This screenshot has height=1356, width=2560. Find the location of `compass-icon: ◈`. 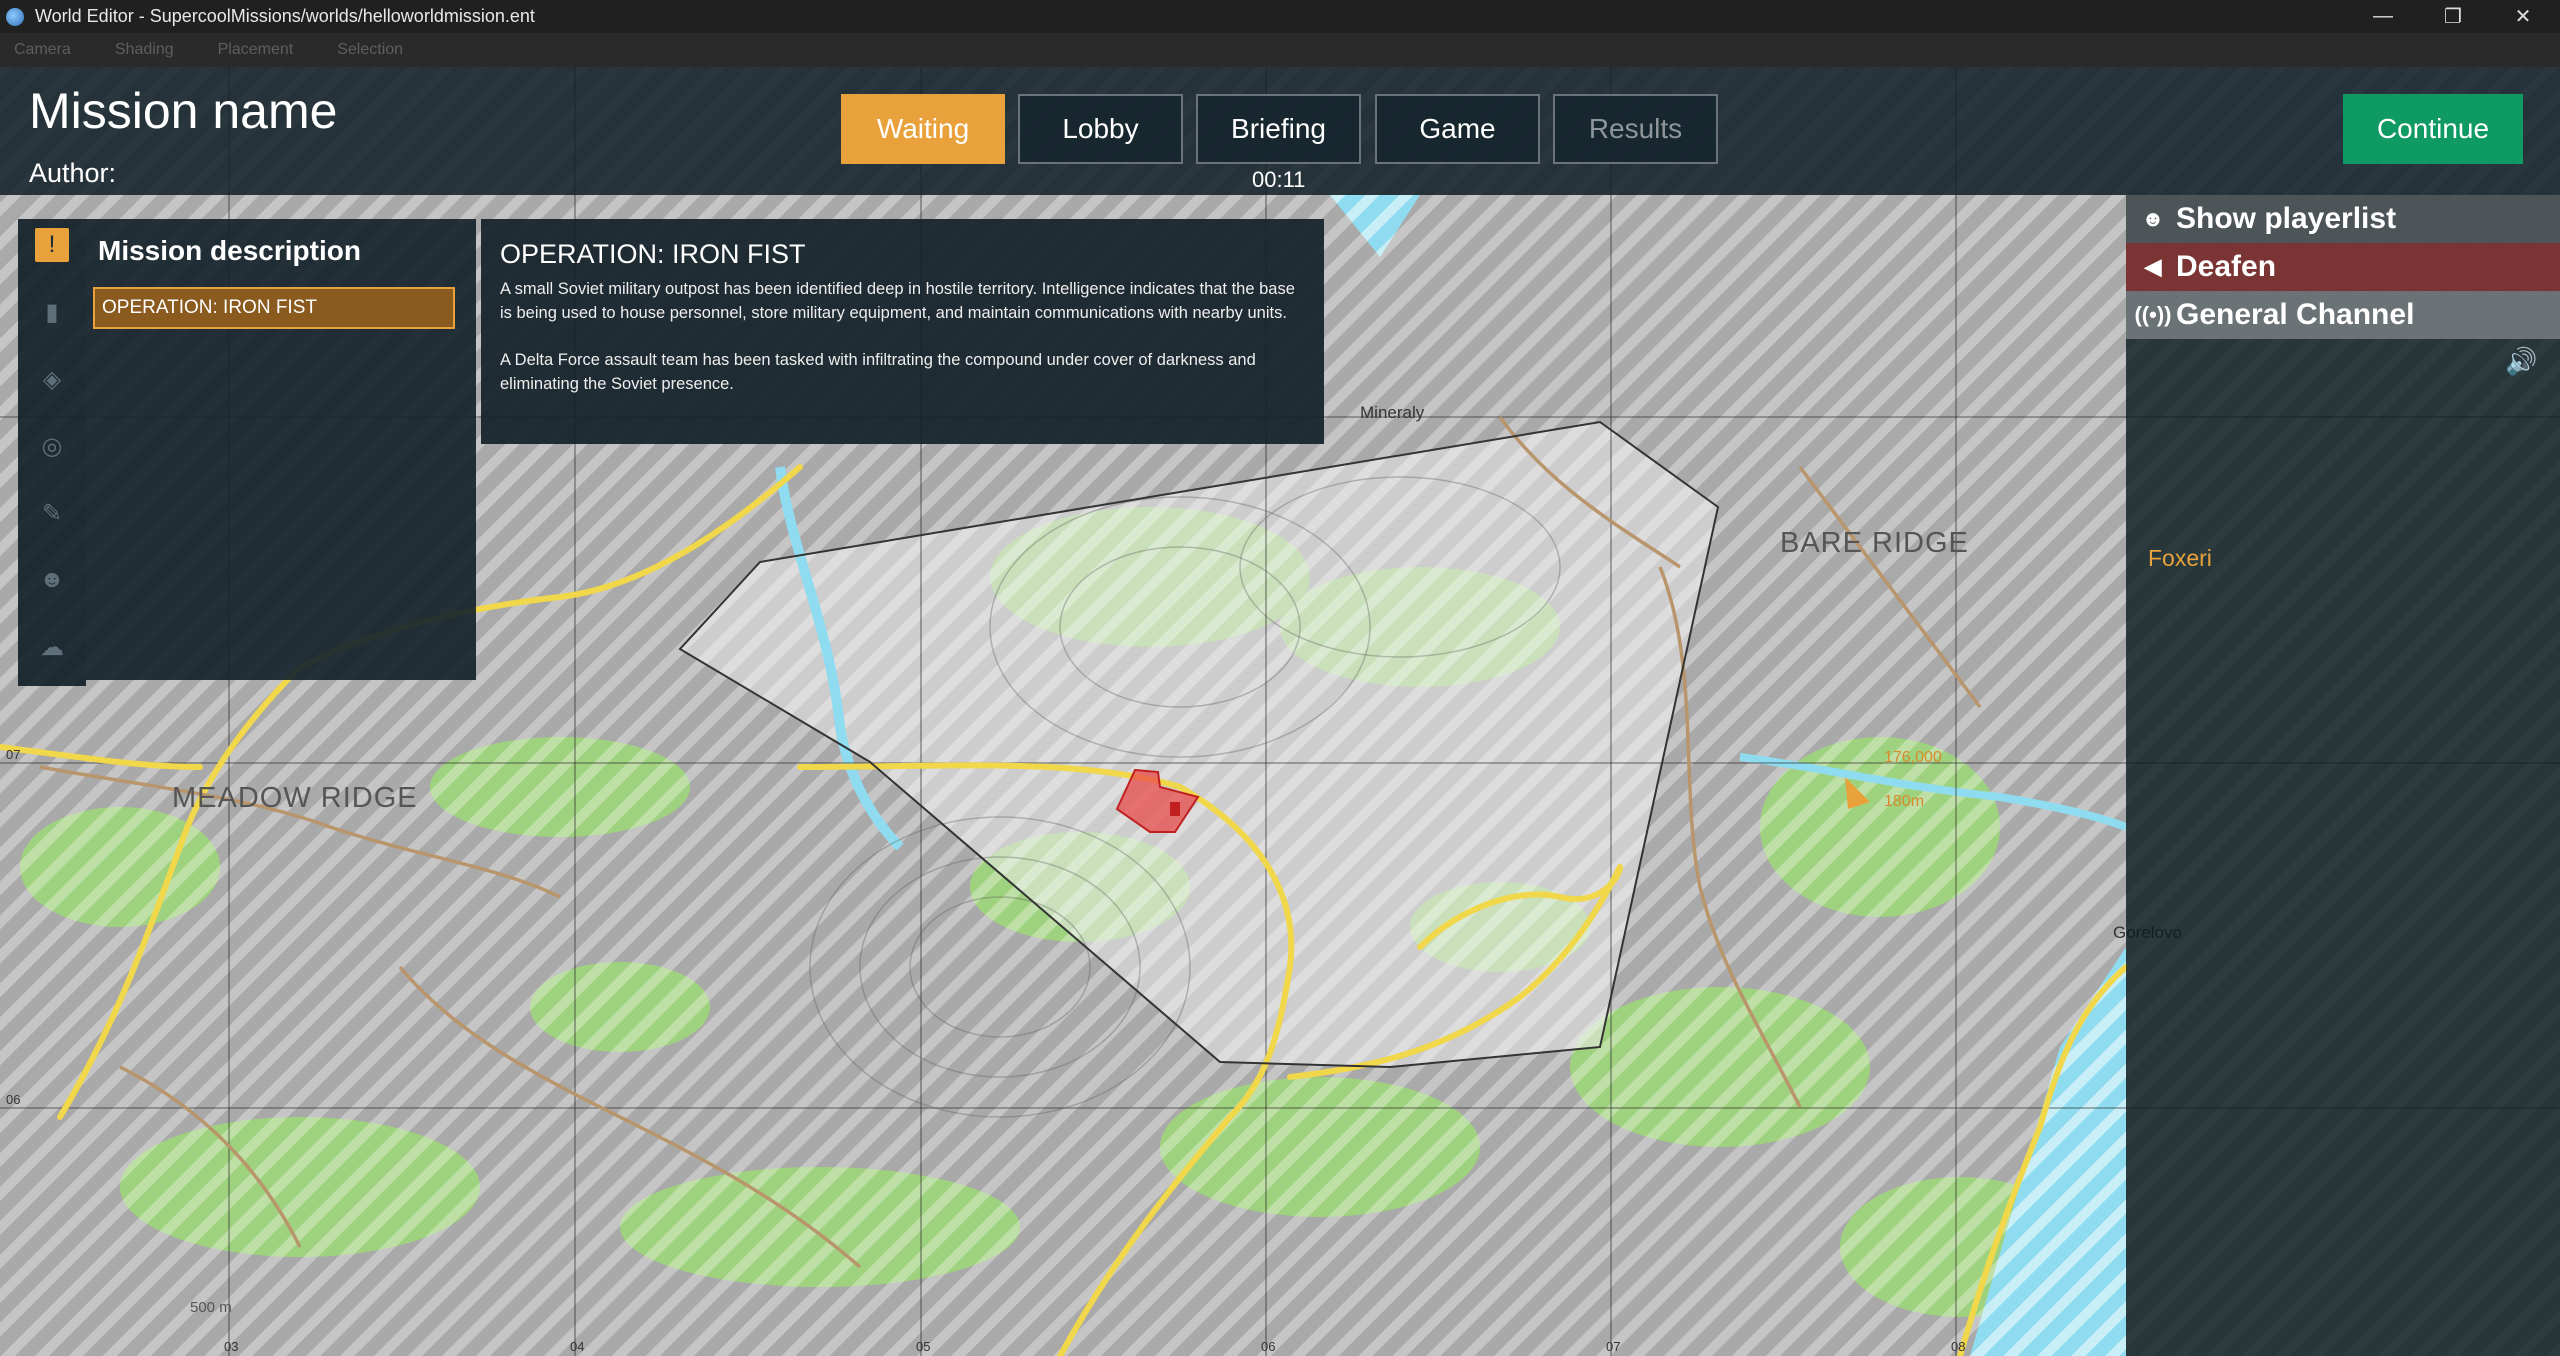

compass-icon: ◈ is located at coordinates (52, 379).